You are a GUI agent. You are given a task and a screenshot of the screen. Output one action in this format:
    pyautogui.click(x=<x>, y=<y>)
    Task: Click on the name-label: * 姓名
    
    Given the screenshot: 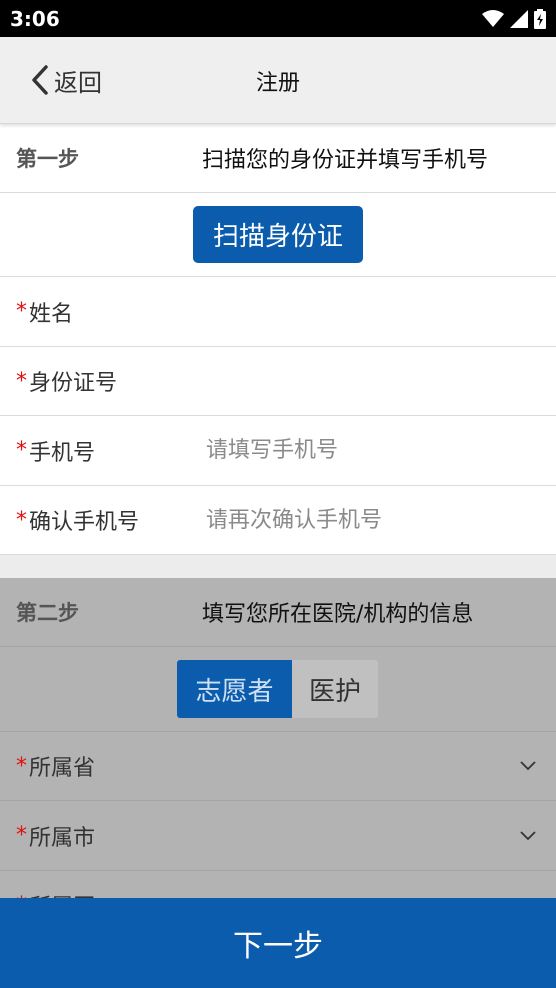 What is the action you would take?
    pyautogui.click(x=45, y=313)
    